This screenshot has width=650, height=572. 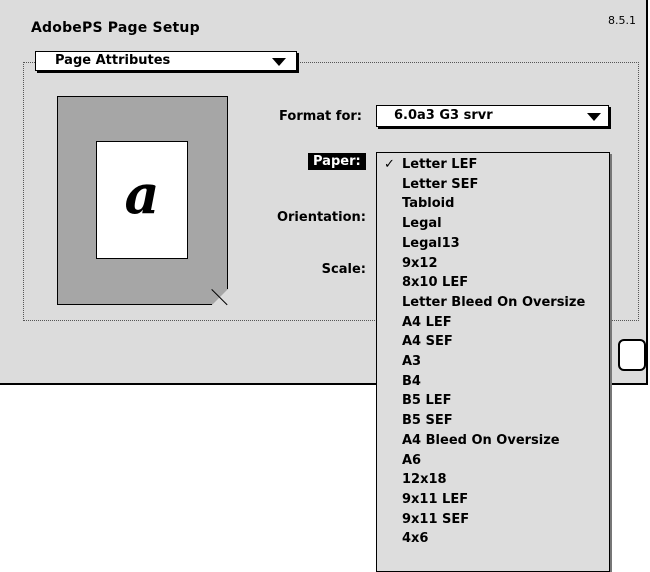 I want to click on paper-menu-item: A3, so click(x=493, y=361).